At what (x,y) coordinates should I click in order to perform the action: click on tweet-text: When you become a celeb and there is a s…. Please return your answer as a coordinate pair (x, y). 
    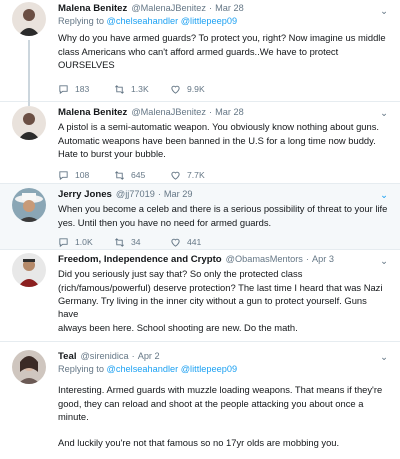
    Looking at the image, I should click on (223, 215).